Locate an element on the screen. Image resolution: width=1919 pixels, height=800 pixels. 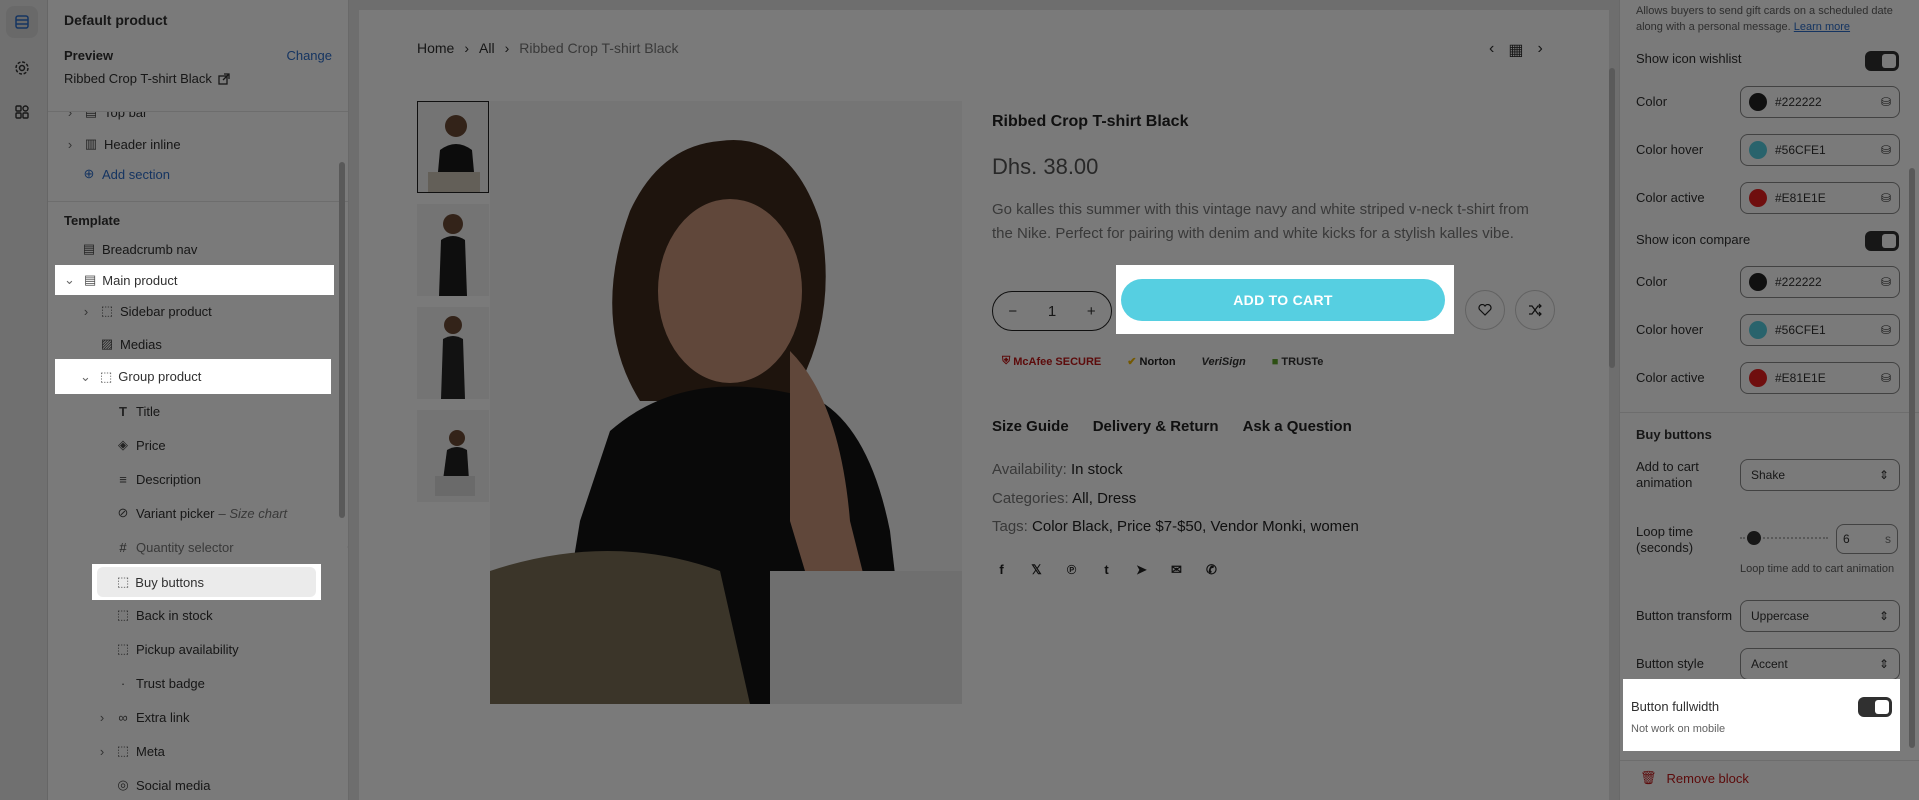
highlight-group-product: ⌄ ⬚ Group product is located at coordinates (193, 376).